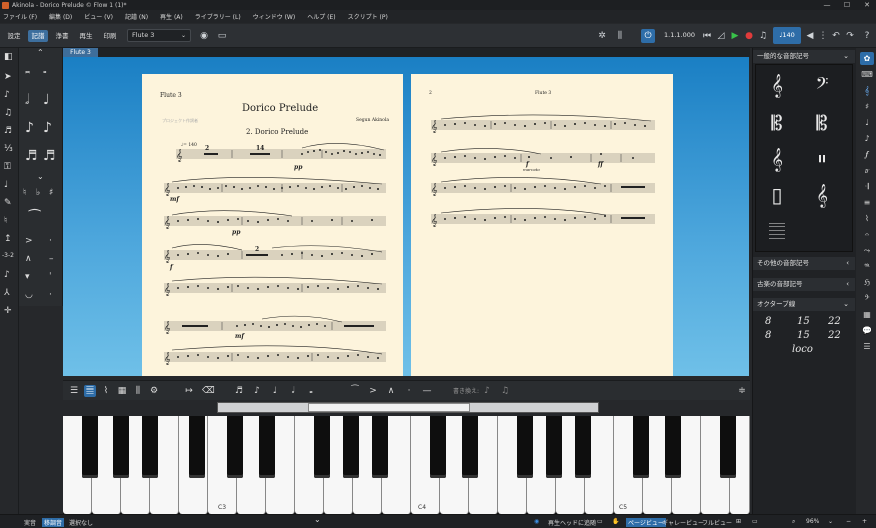 Image resolution: width=876 pixels, height=528 pixels. I want to click on quarter-note-icon: ♩, so click(46, 100).